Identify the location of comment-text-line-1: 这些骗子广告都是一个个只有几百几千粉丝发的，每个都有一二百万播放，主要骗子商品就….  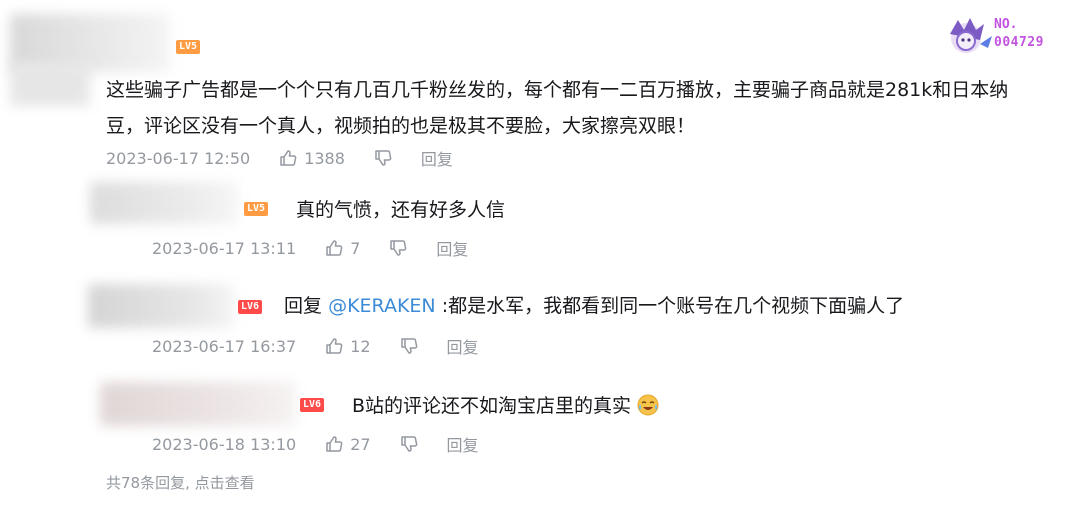
(557, 90).